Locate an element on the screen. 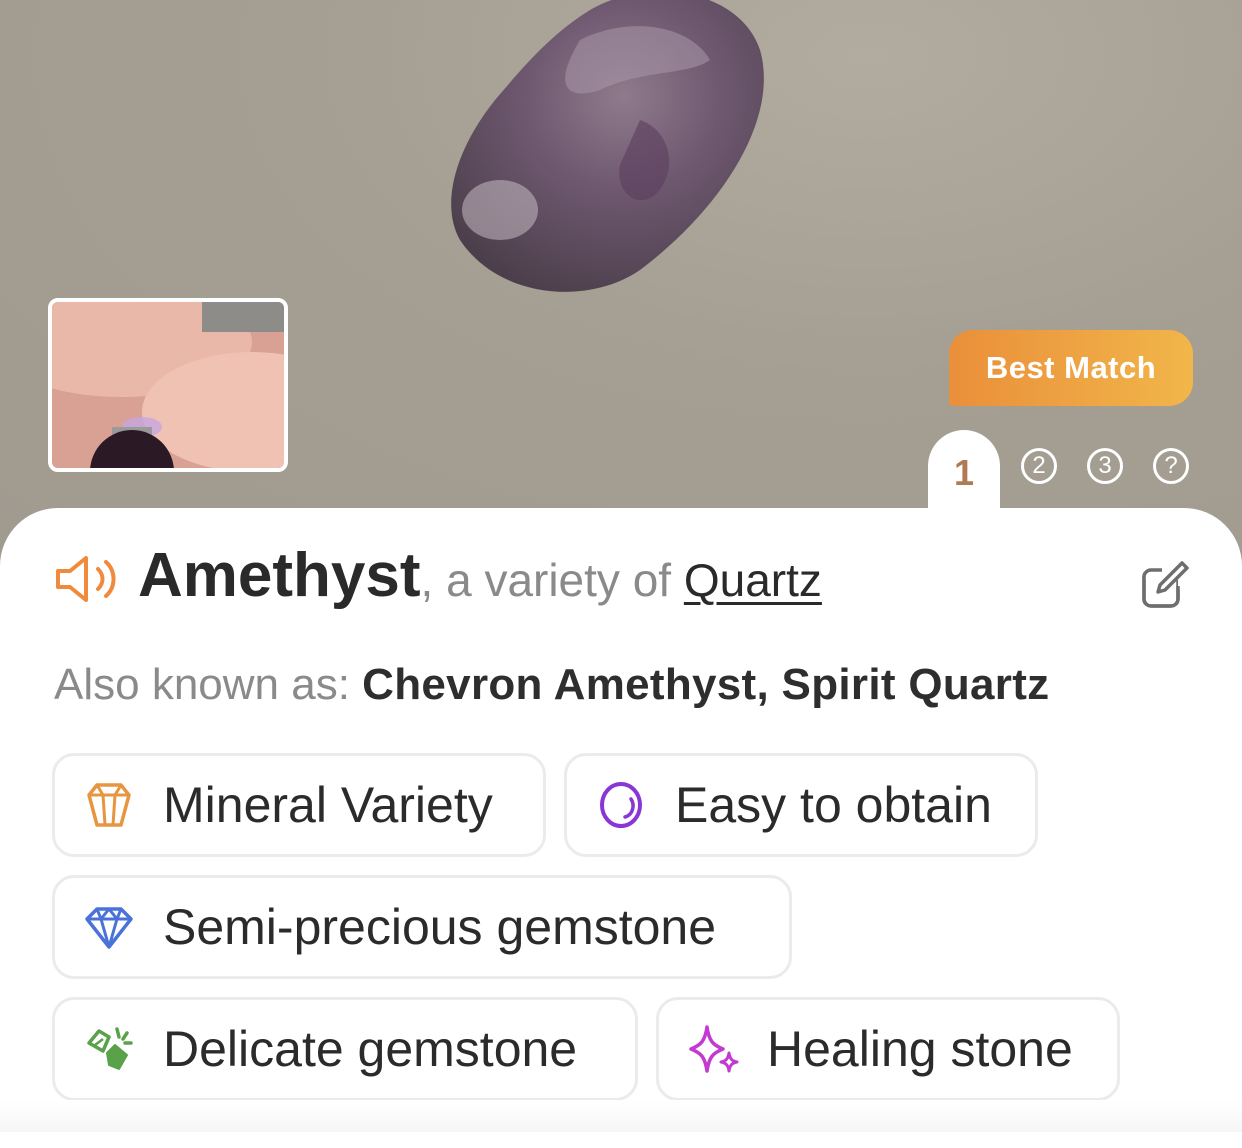 The height and width of the screenshot is (1148, 1242). edit-icon is located at coordinates (1165, 585).